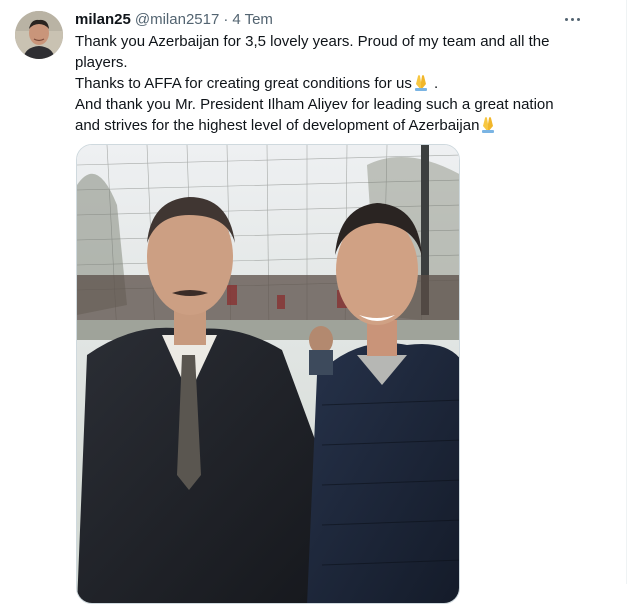 This screenshot has width=627, height=604. What do you see at coordinates (434, 83) in the screenshot?
I see `tweet-line-2-suffix: .` at bounding box center [434, 83].